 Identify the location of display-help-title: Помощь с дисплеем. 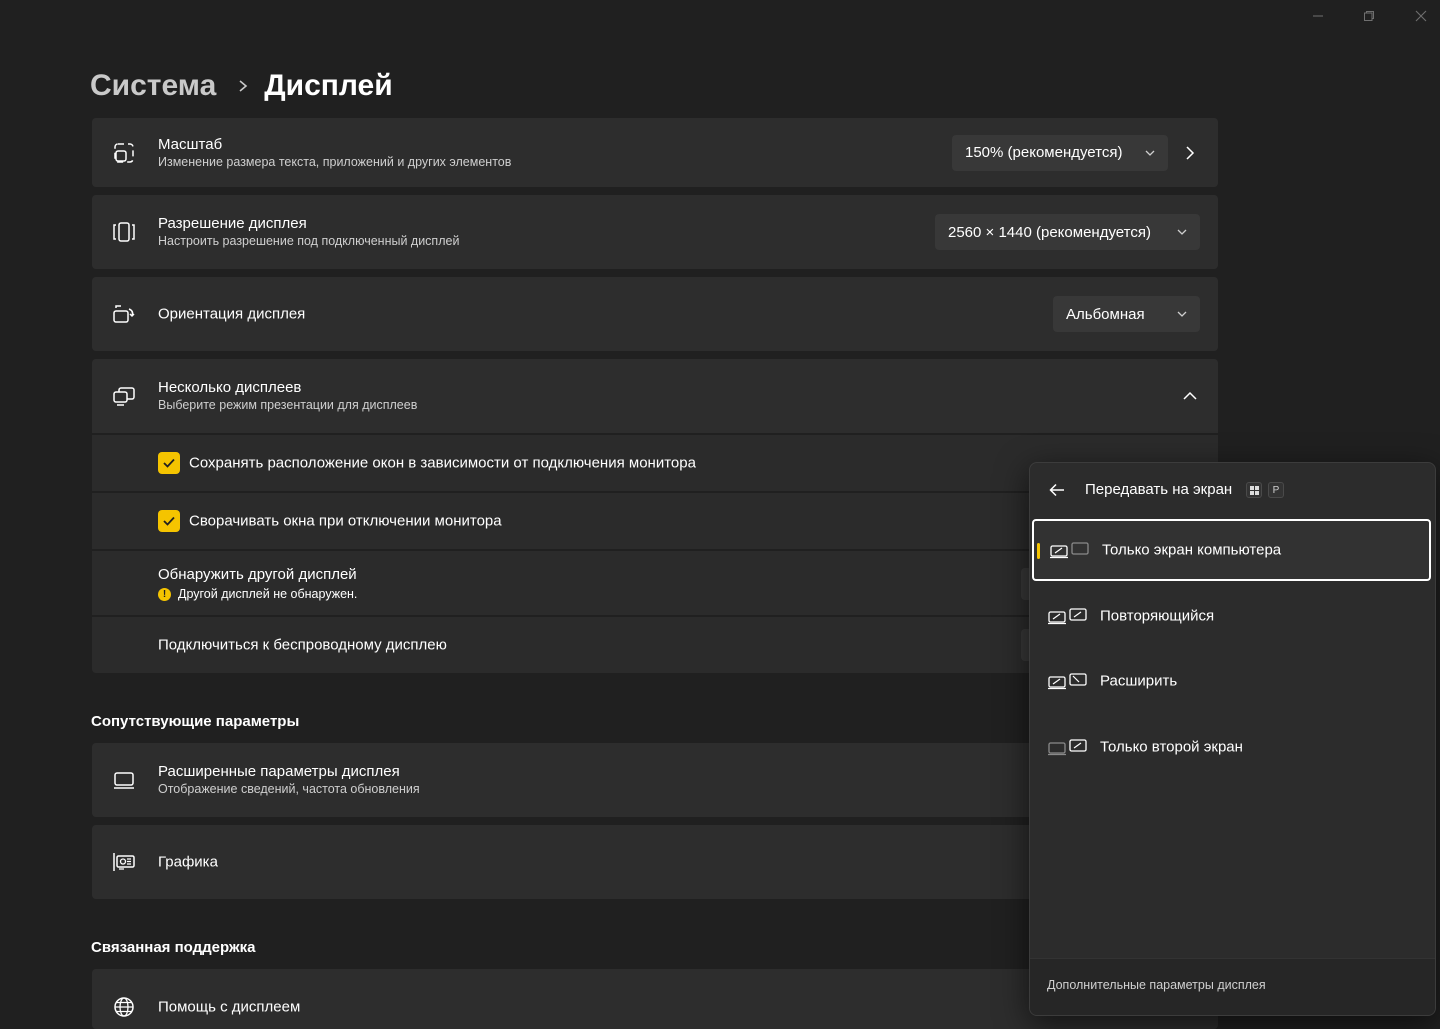
(229, 1007).